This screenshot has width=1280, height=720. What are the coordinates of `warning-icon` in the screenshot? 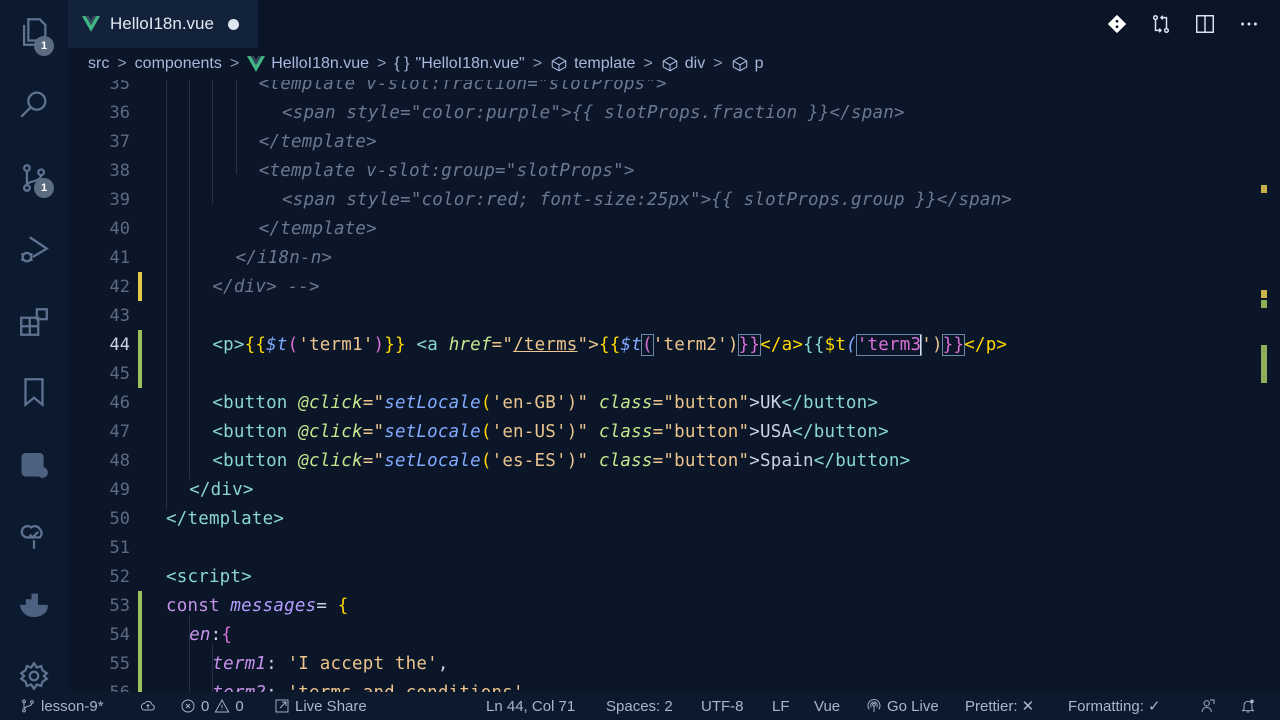 It's located at (222, 706).